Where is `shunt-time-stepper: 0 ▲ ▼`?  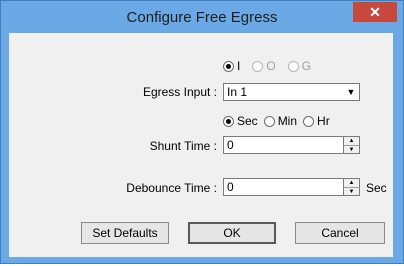 shunt-time-stepper: 0 ▲ ▼ is located at coordinates (291, 145).